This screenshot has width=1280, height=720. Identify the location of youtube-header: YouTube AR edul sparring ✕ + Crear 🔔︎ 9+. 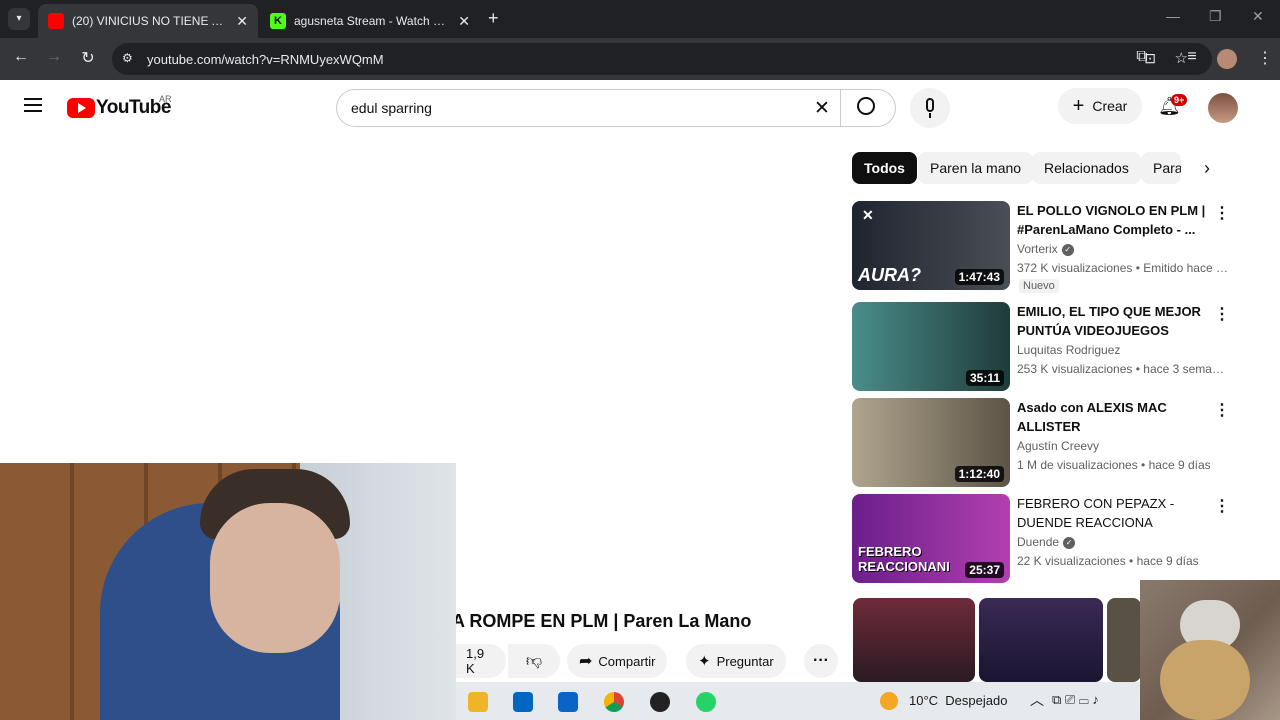
(640, 108).